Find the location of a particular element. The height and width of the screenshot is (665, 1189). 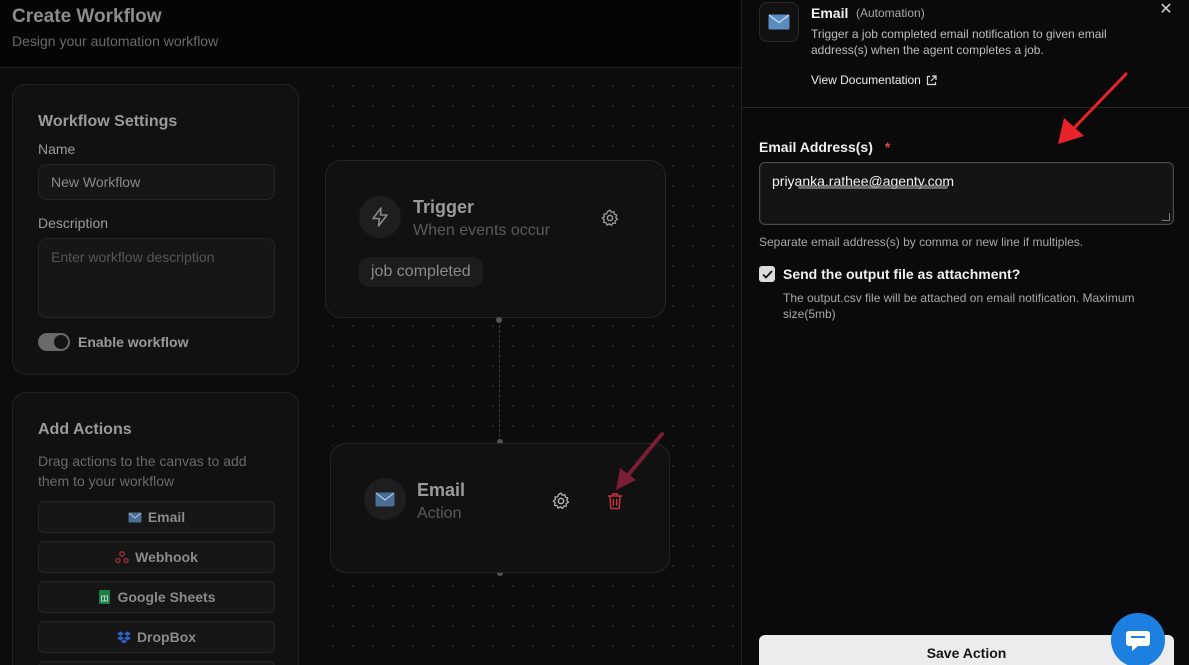

view-documentation-link: View Documentation is located at coordinates (874, 80).